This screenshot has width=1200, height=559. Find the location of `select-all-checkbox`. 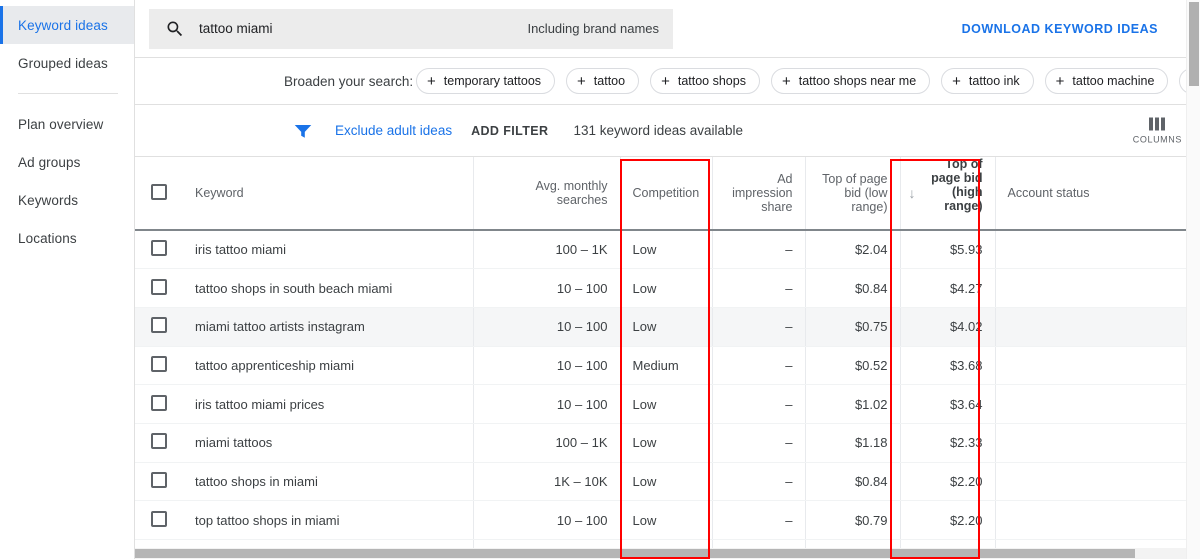

select-all-checkbox is located at coordinates (159, 191).